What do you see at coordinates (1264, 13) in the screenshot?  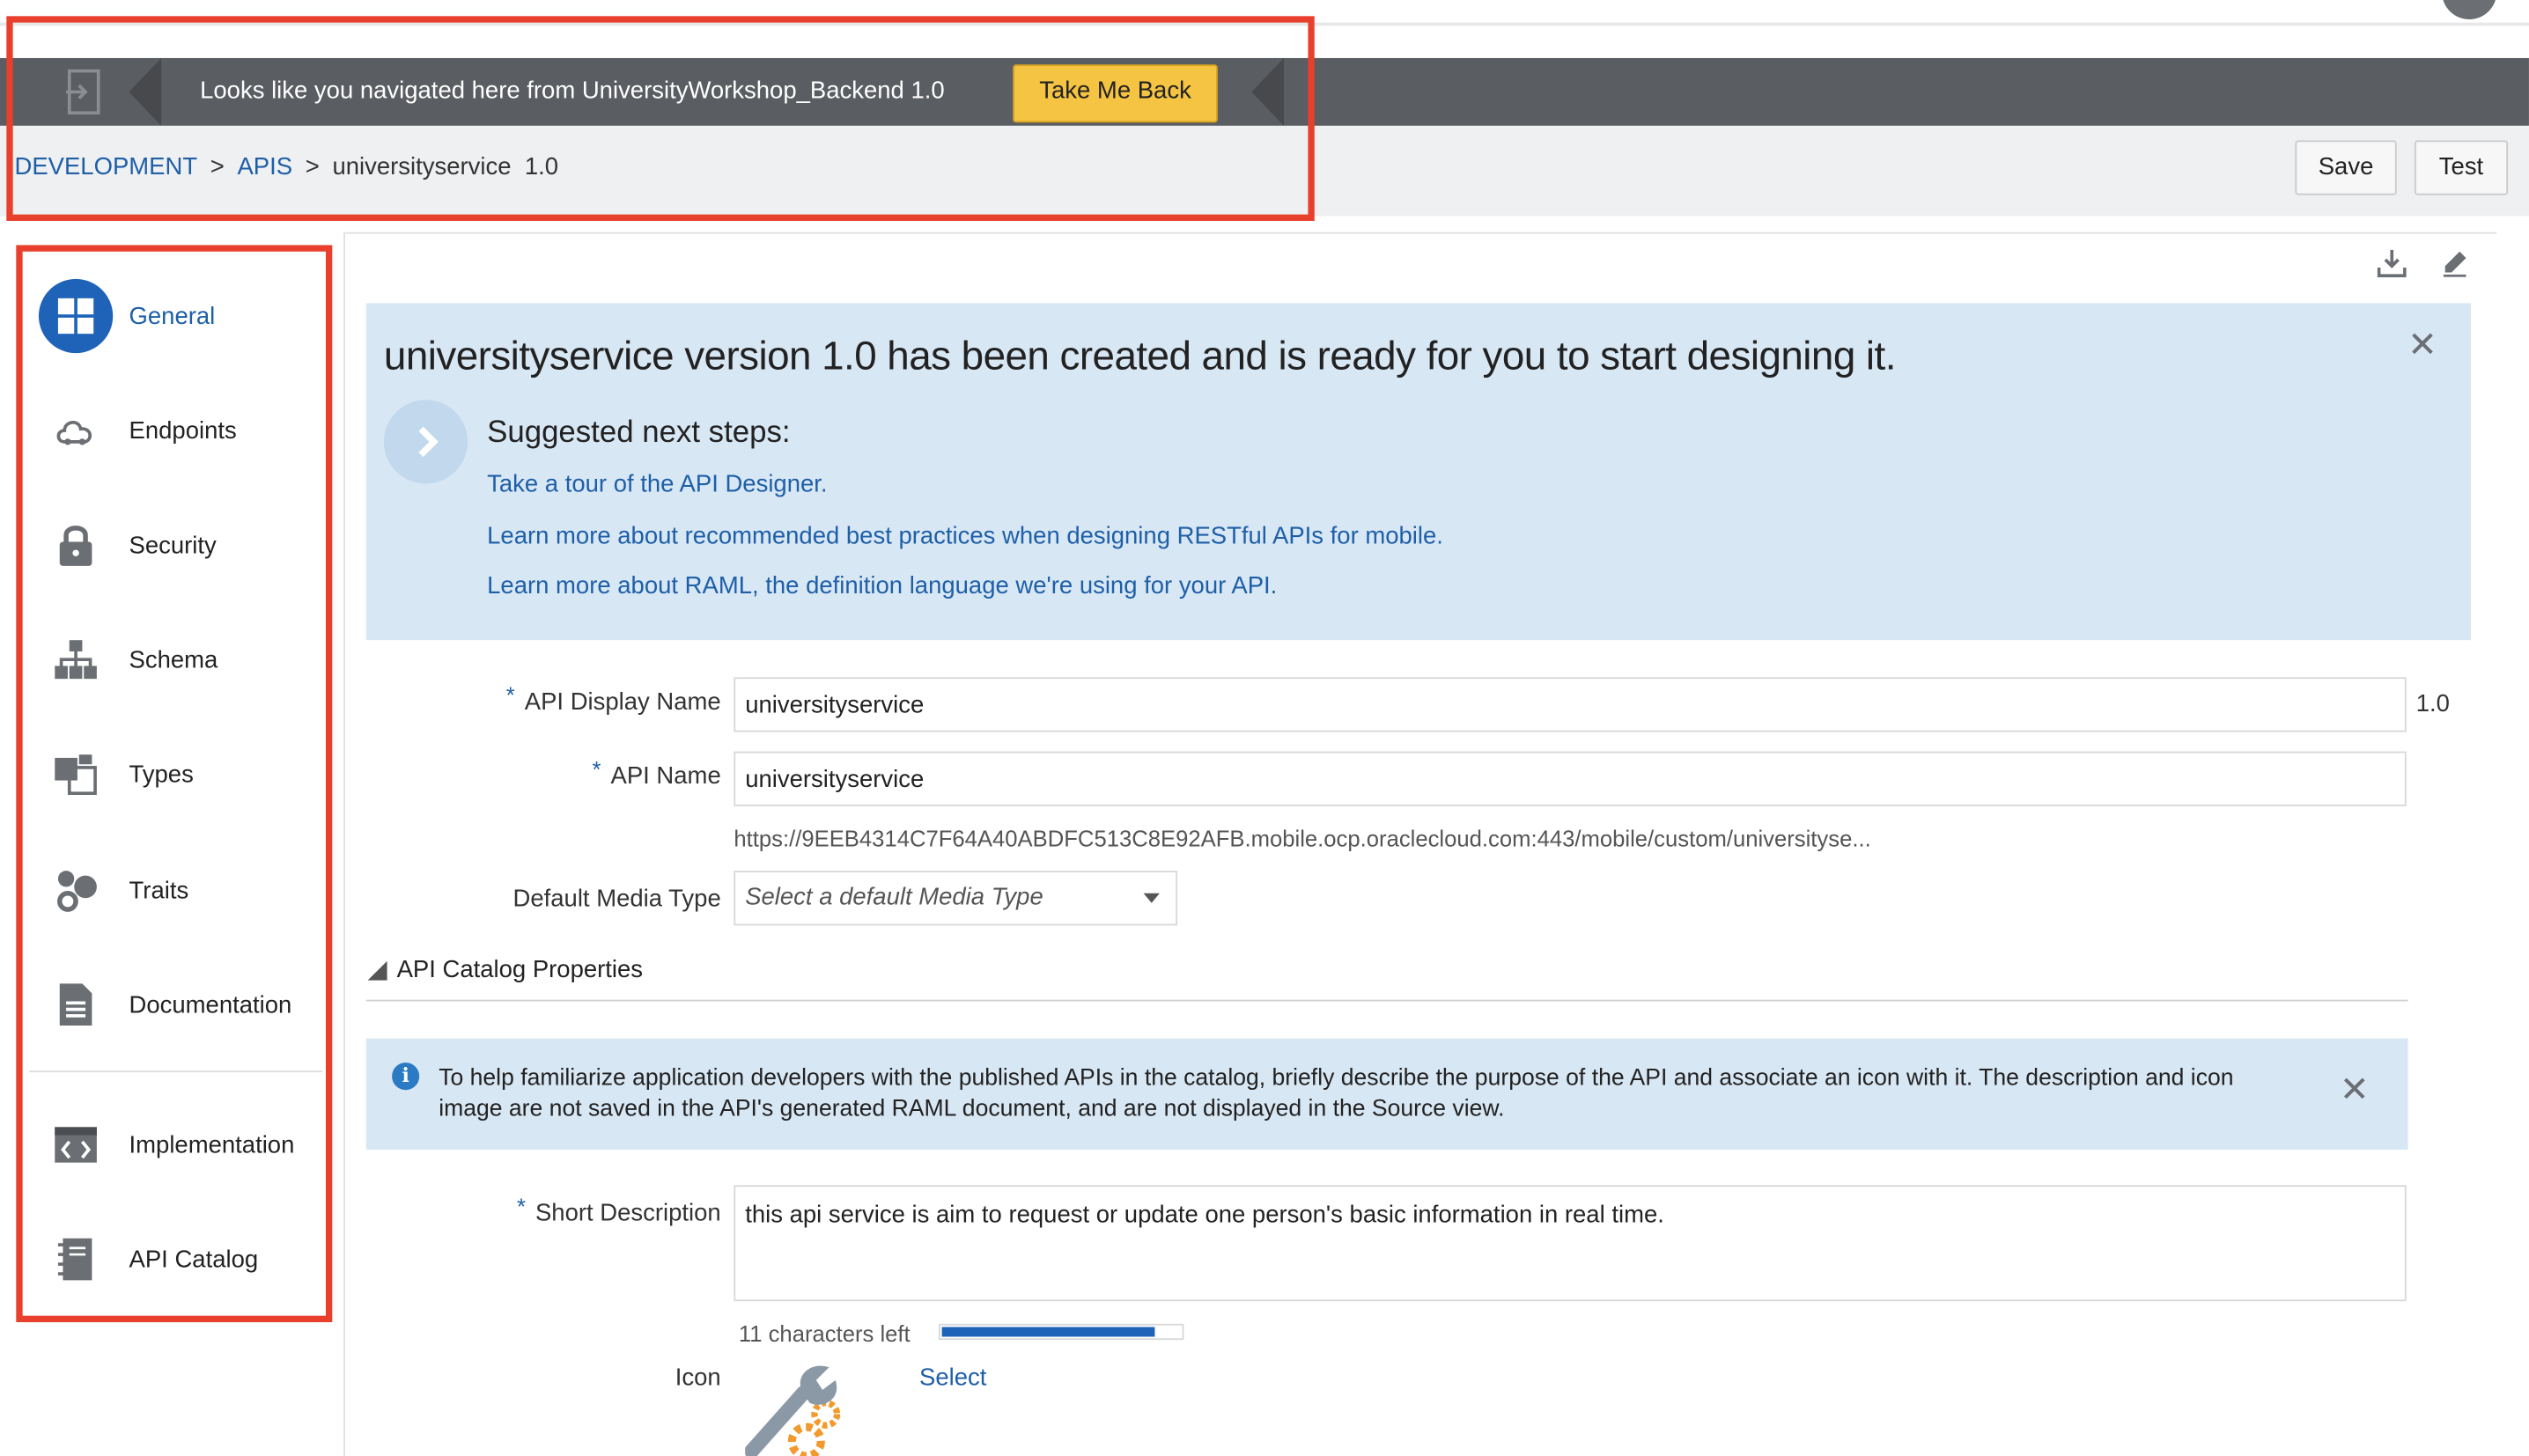 I see `top-strip` at bounding box center [1264, 13].